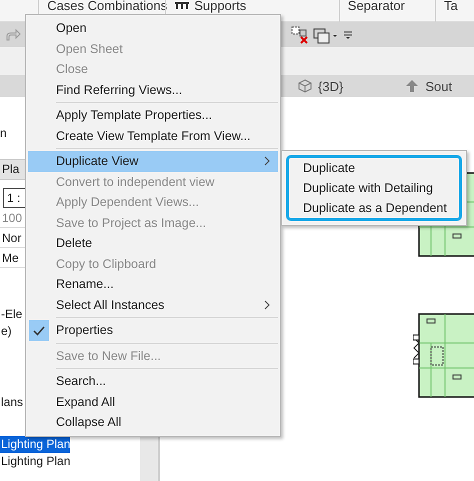 The height and width of the screenshot is (481, 474). What do you see at coordinates (305, 86) in the screenshot?
I see `cube-icon` at bounding box center [305, 86].